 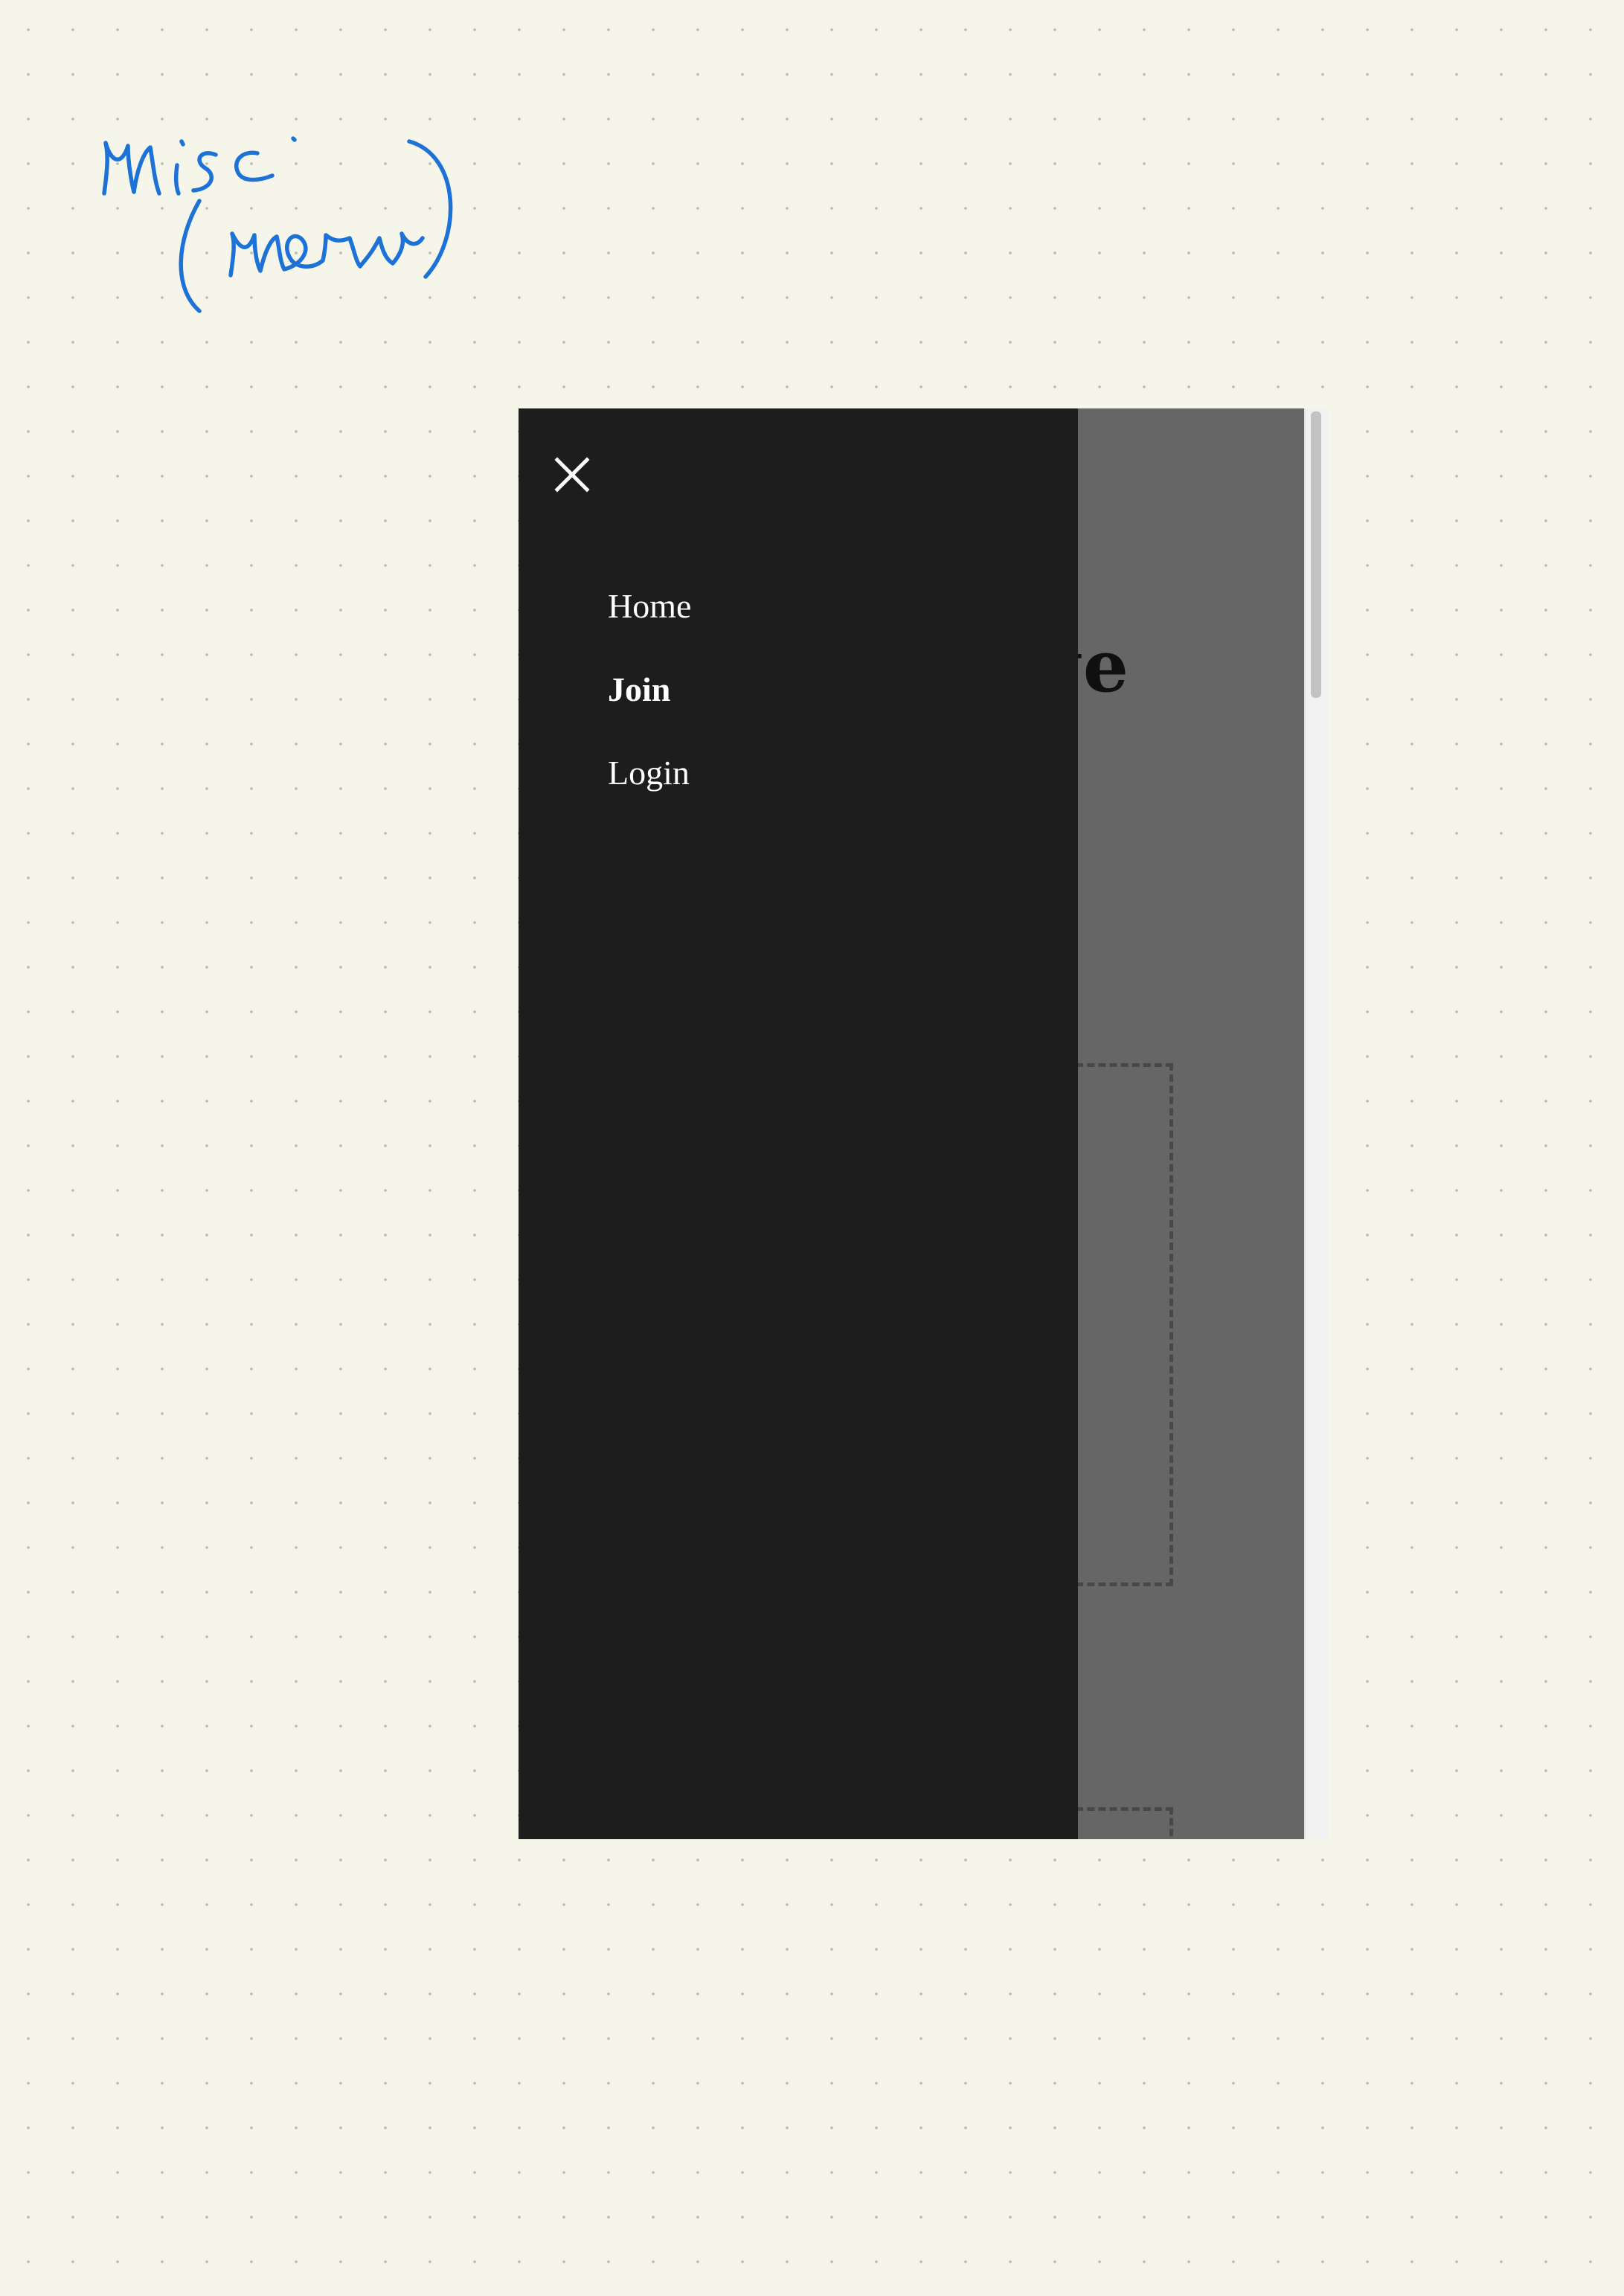 I want to click on menu-item-login: Login, so click(x=650, y=773).